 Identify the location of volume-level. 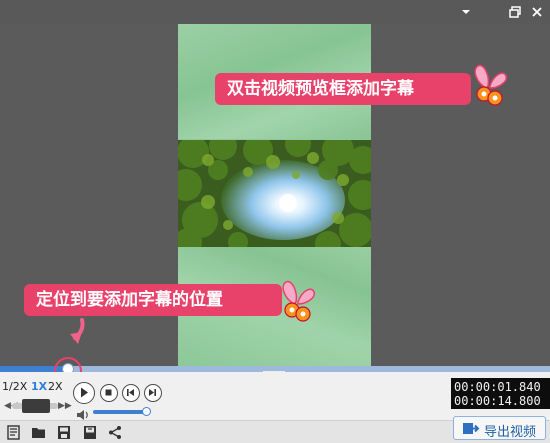
(120, 412).